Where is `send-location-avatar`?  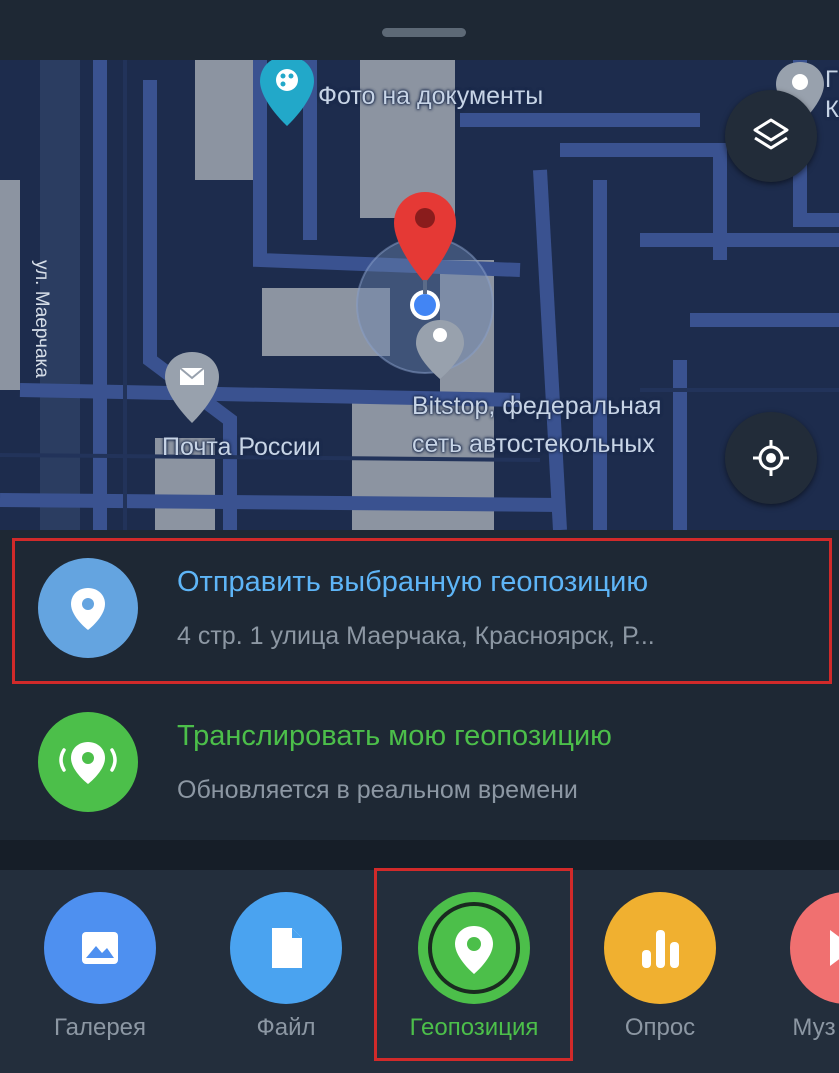 send-location-avatar is located at coordinates (88, 608).